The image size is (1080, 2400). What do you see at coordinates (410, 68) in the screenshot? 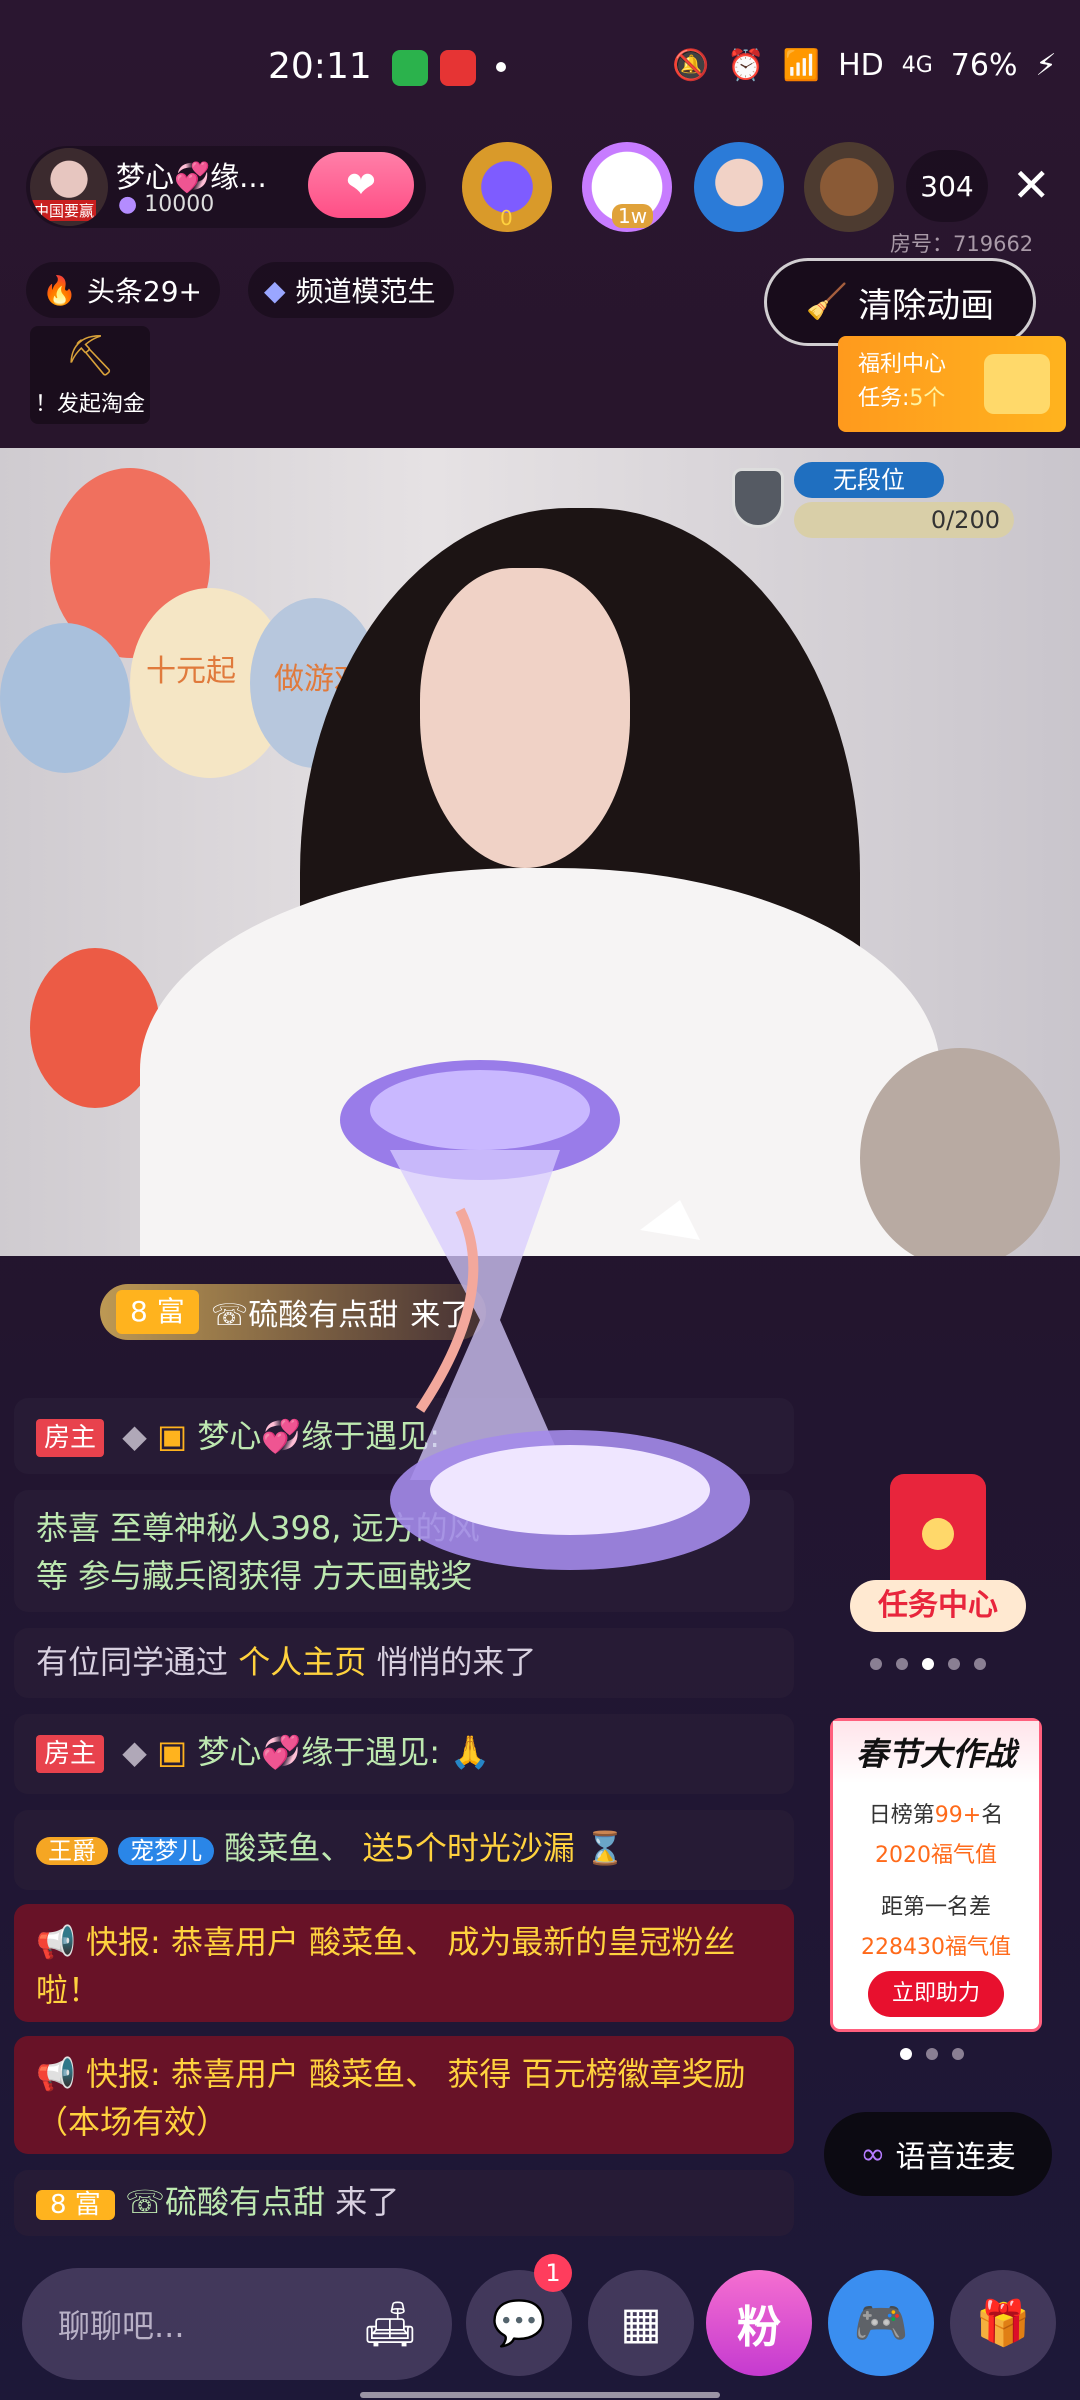
I see `app-notification-icon` at bounding box center [410, 68].